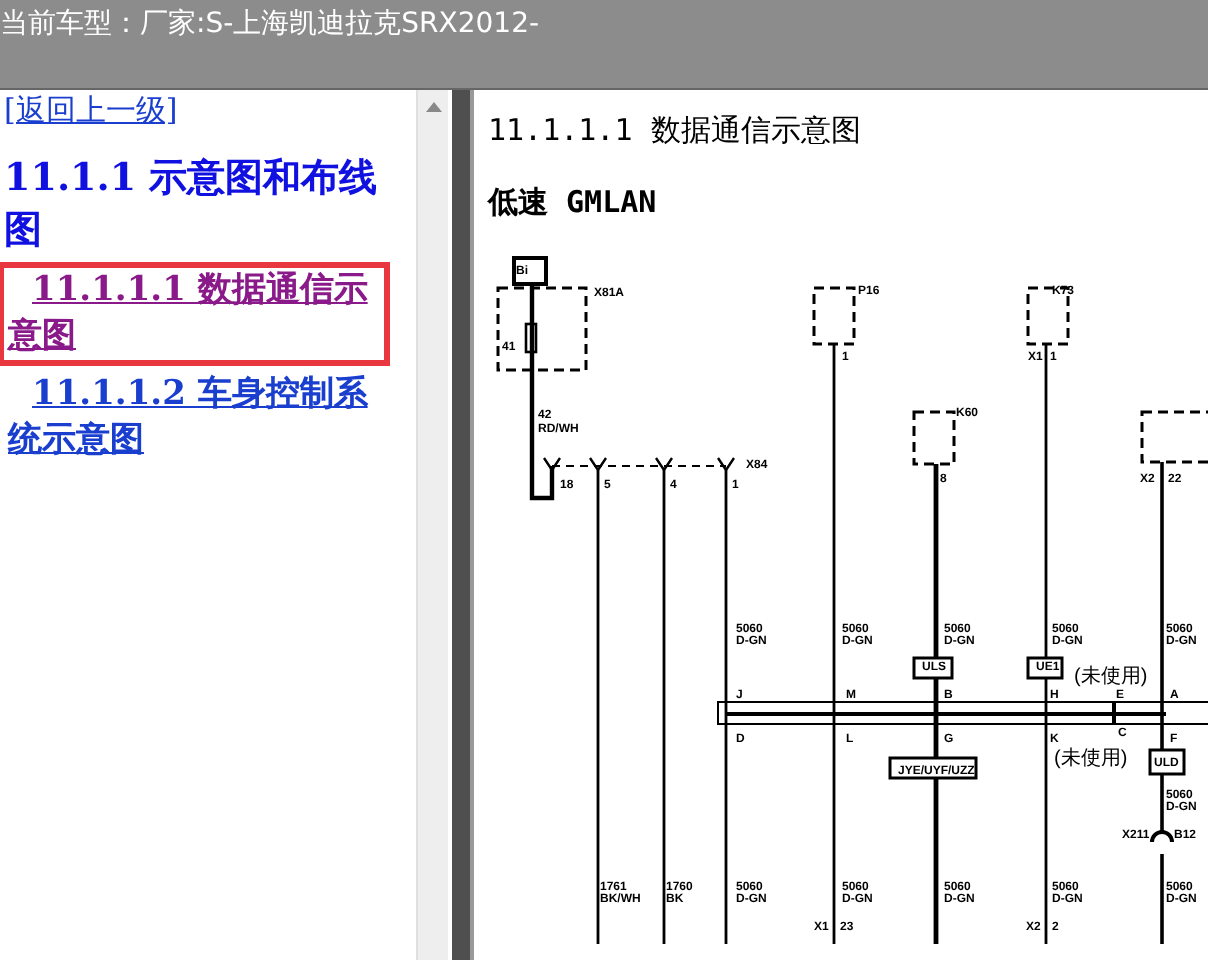 Image resolution: width=1208 pixels, height=960 pixels. Describe the element at coordinates (432, 525) in the screenshot. I see `scrollbar` at that location.